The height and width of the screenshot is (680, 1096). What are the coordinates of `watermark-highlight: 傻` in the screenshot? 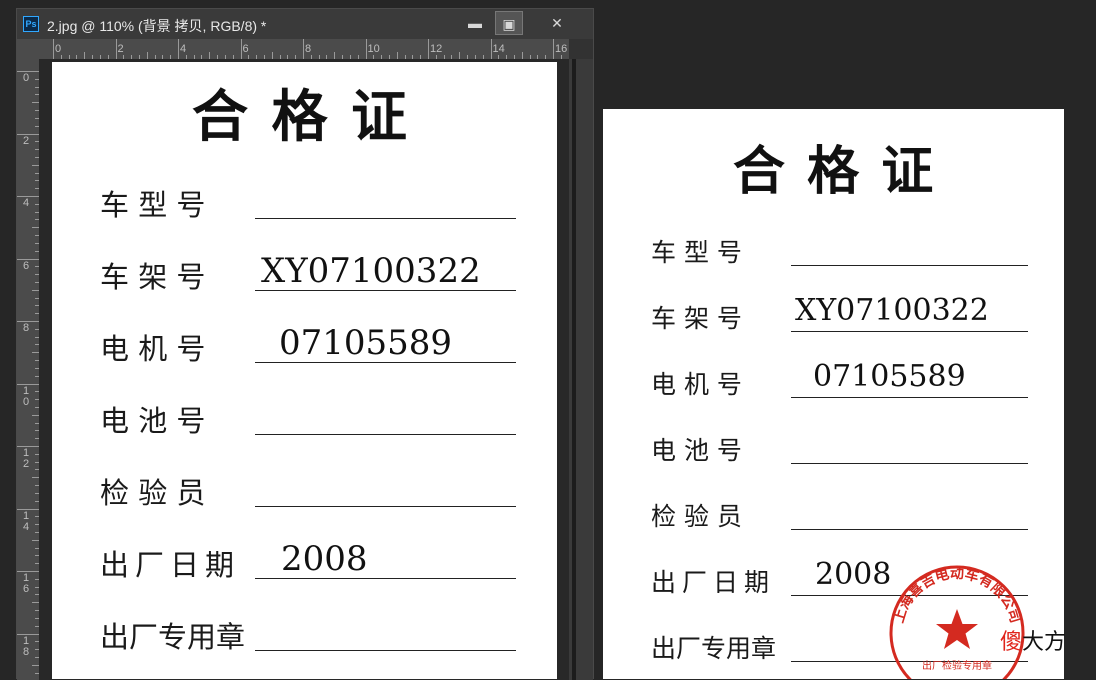 It's located at (1011, 642).